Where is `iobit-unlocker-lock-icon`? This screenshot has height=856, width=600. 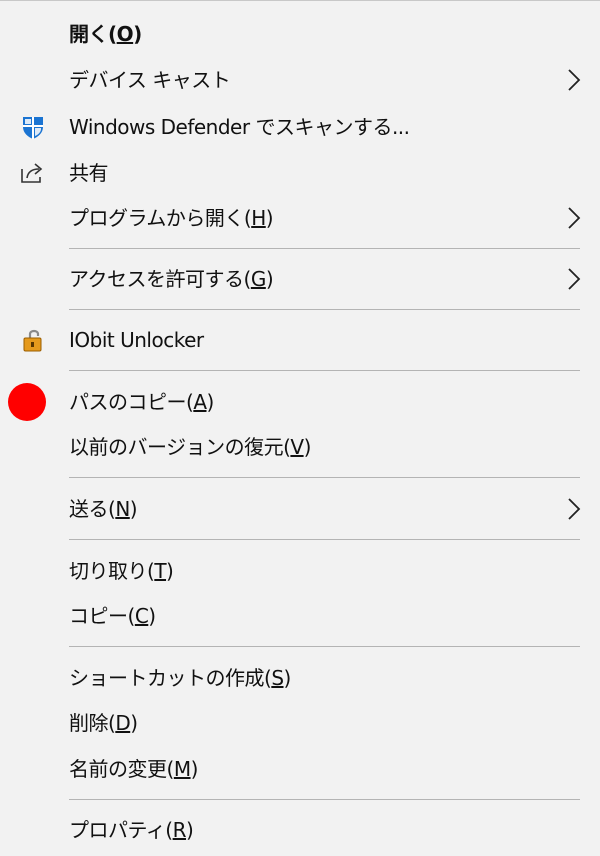
iobit-unlocker-lock-icon is located at coordinates (32, 340).